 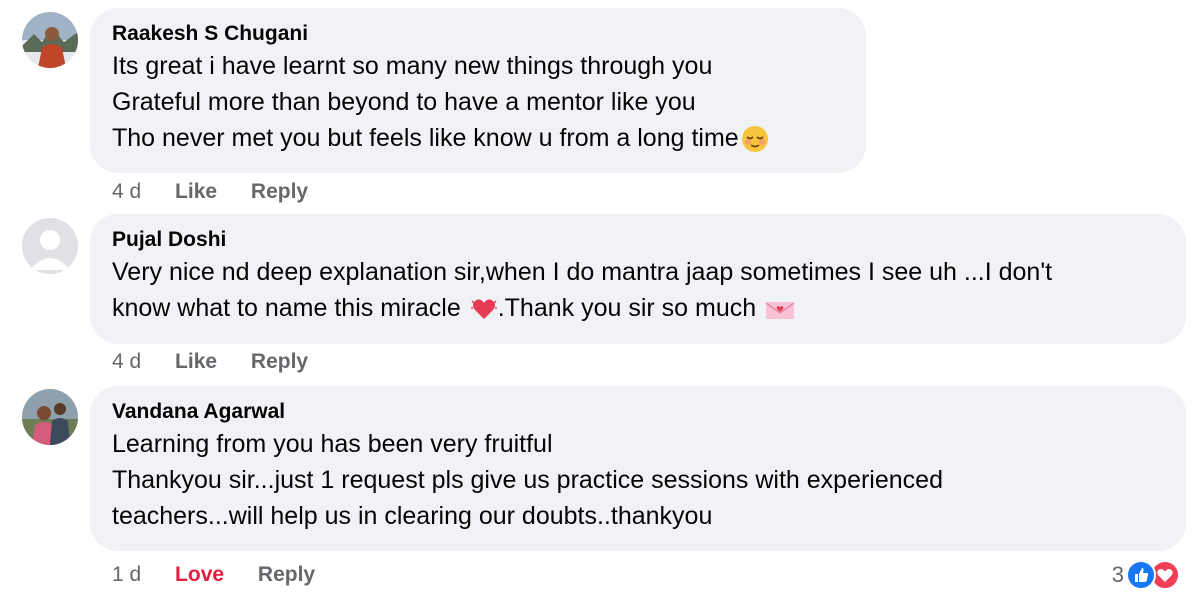 I want to click on comment-author: Pujal Doshi, so click(x=638, y=240).